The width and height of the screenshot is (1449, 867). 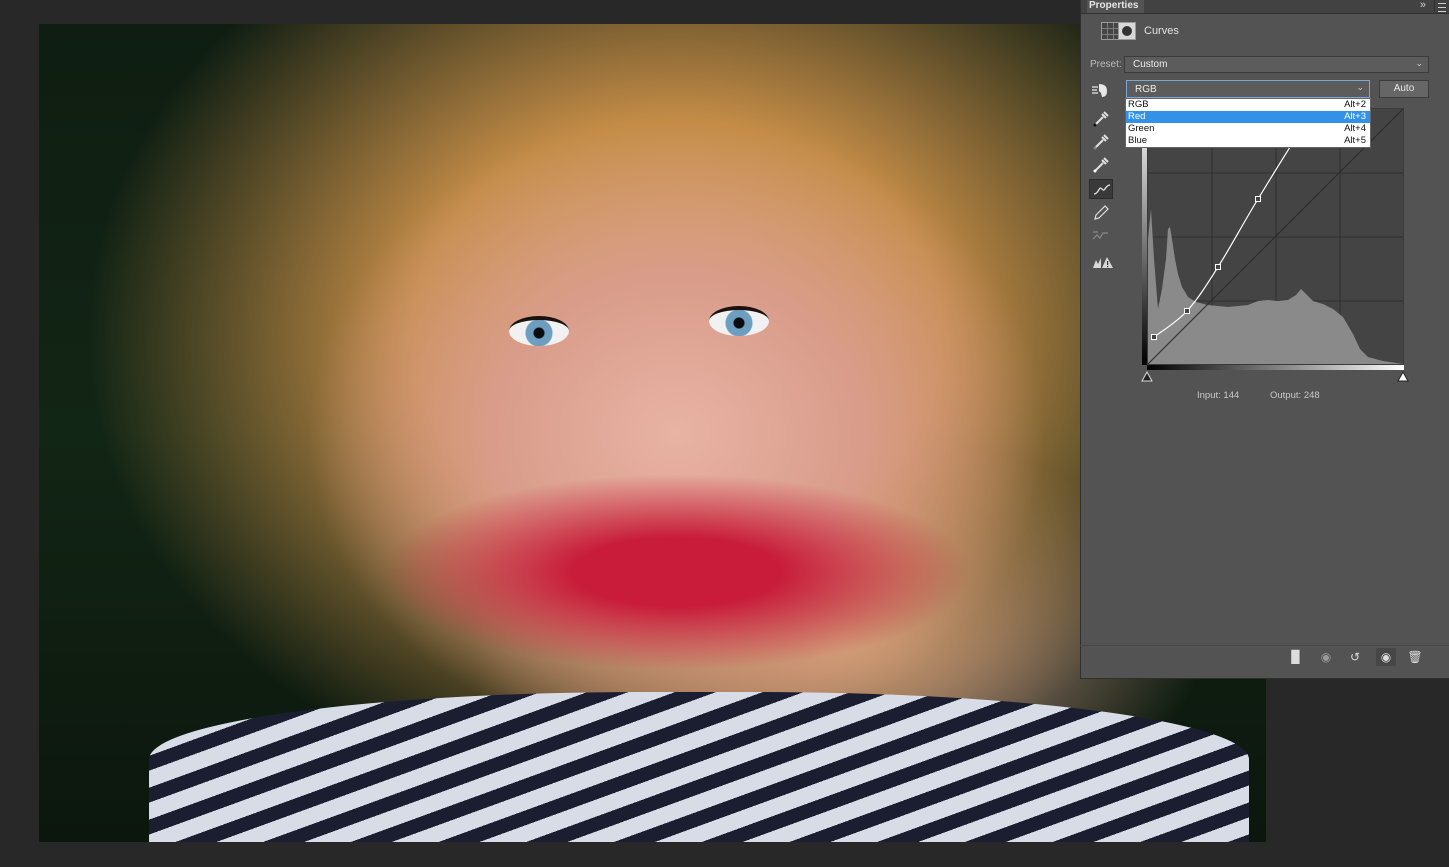 I want to click on collapse-icon: », so click(x=1423, y=6).